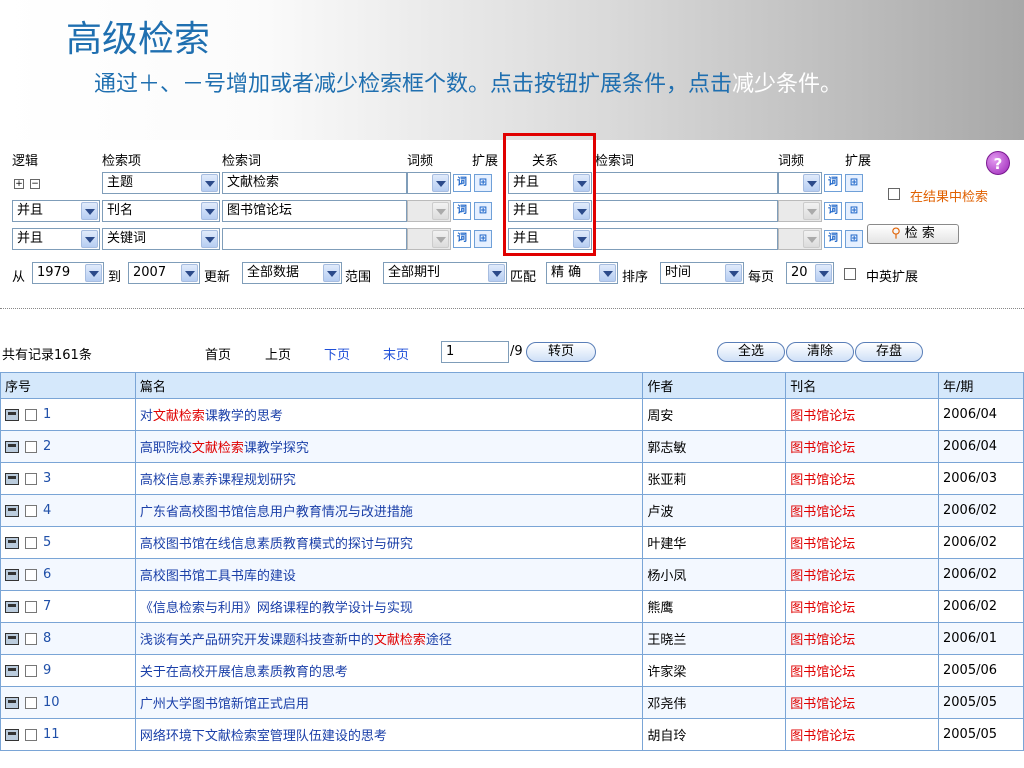 The image size is (1024, 768). Describe the element at coordinates (389, 734) in the screenshot. I see `row-title-cell: 网络环境下文献检索室管理队伍建设的思考` at that location.